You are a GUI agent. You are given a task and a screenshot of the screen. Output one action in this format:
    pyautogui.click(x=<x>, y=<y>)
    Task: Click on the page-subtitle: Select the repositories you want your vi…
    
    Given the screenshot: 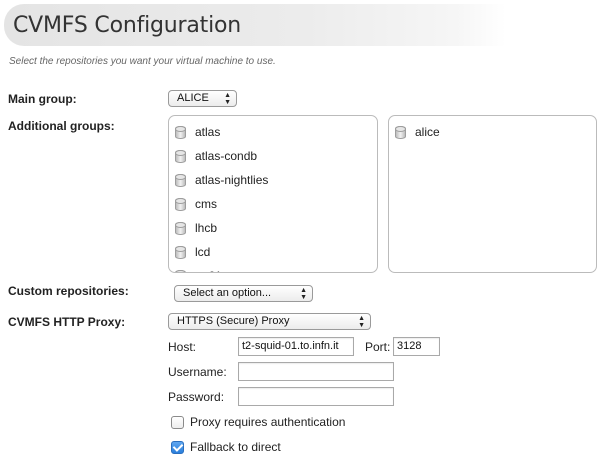 What is the action you would take?
    pyautogui.click(x=142, y=61)
    